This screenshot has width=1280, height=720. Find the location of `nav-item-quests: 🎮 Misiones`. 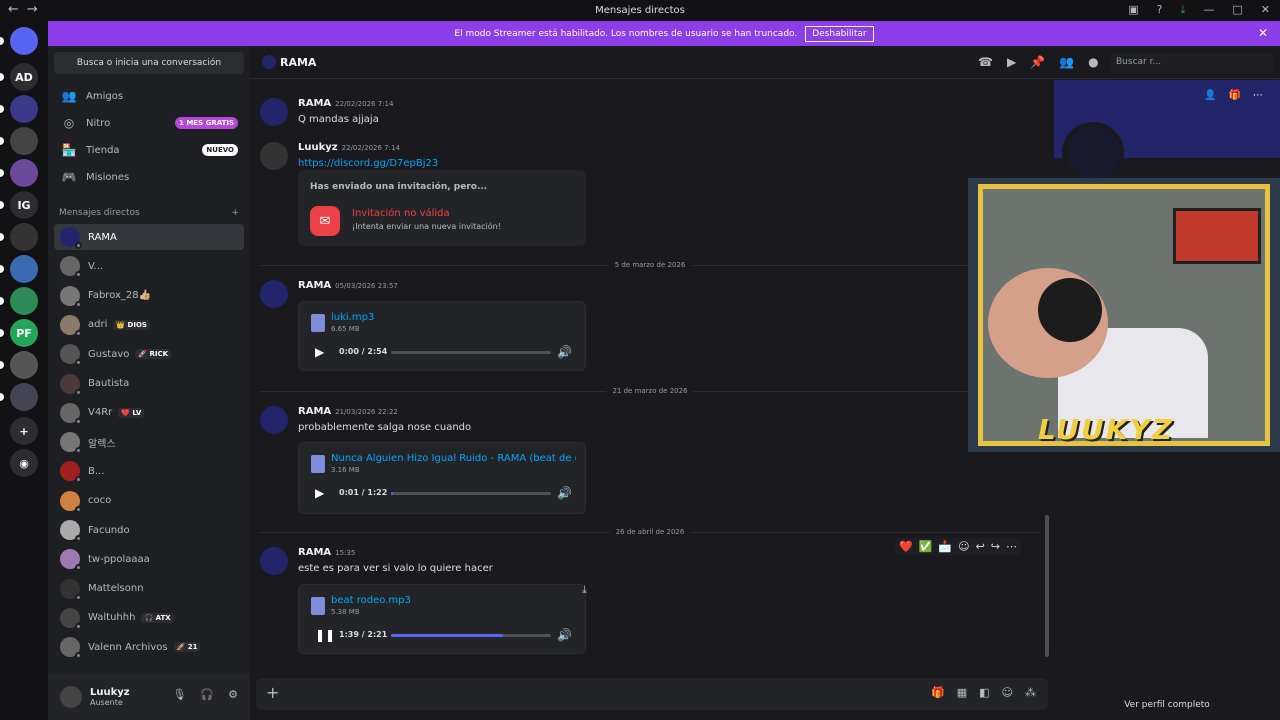

nav-item-quests: 🎮 Misiones is located at coordinates (149, 177).